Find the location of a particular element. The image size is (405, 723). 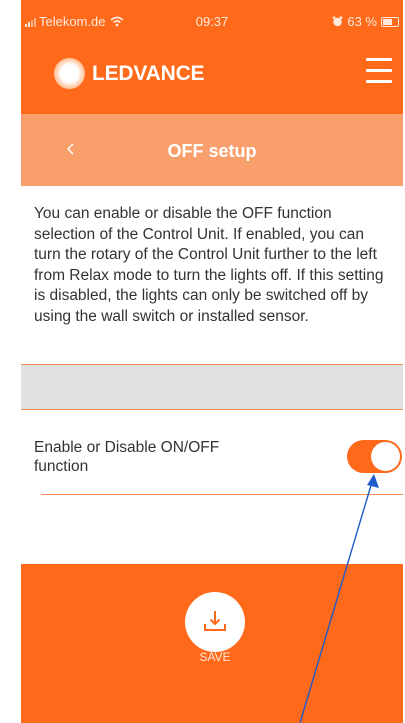

download-tray-icon is located at coordinates (215, 621).